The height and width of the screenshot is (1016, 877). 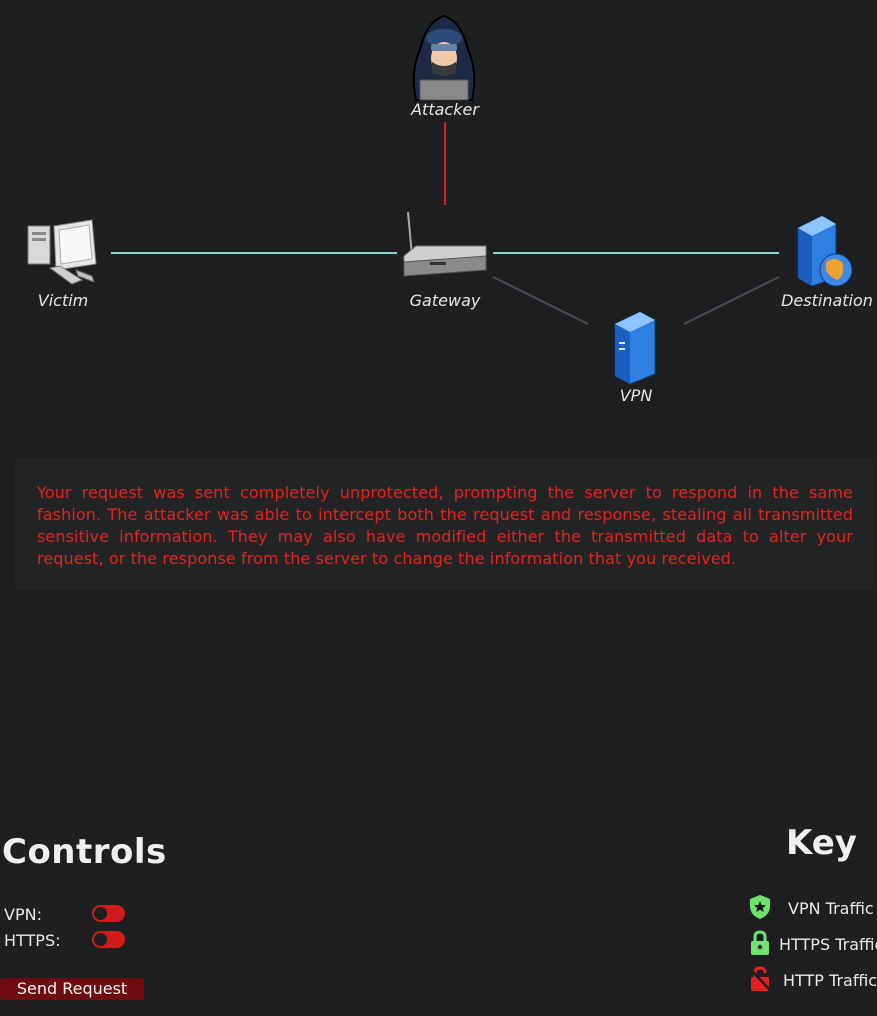 I want to click on shield-star-icon, so click(x=760, y=907).